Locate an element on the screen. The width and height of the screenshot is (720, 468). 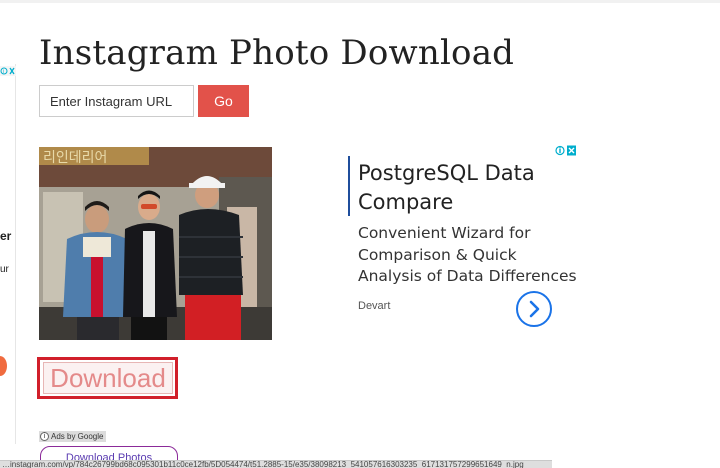
left-ad-badge is located at coordinates (3, 366).